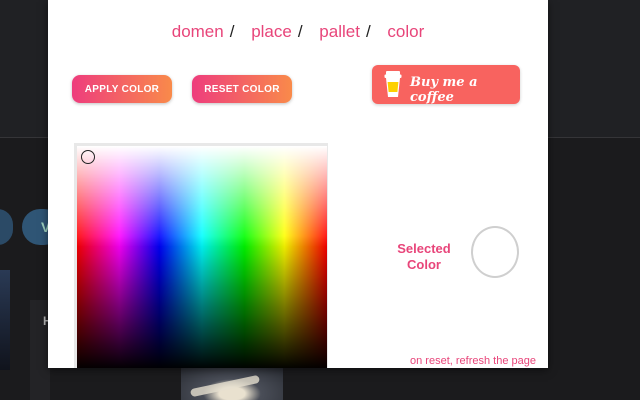 The height and width of the screenshot is (400, 640). I want to click on selected-color-label: Selected Color, so click(424, 257).